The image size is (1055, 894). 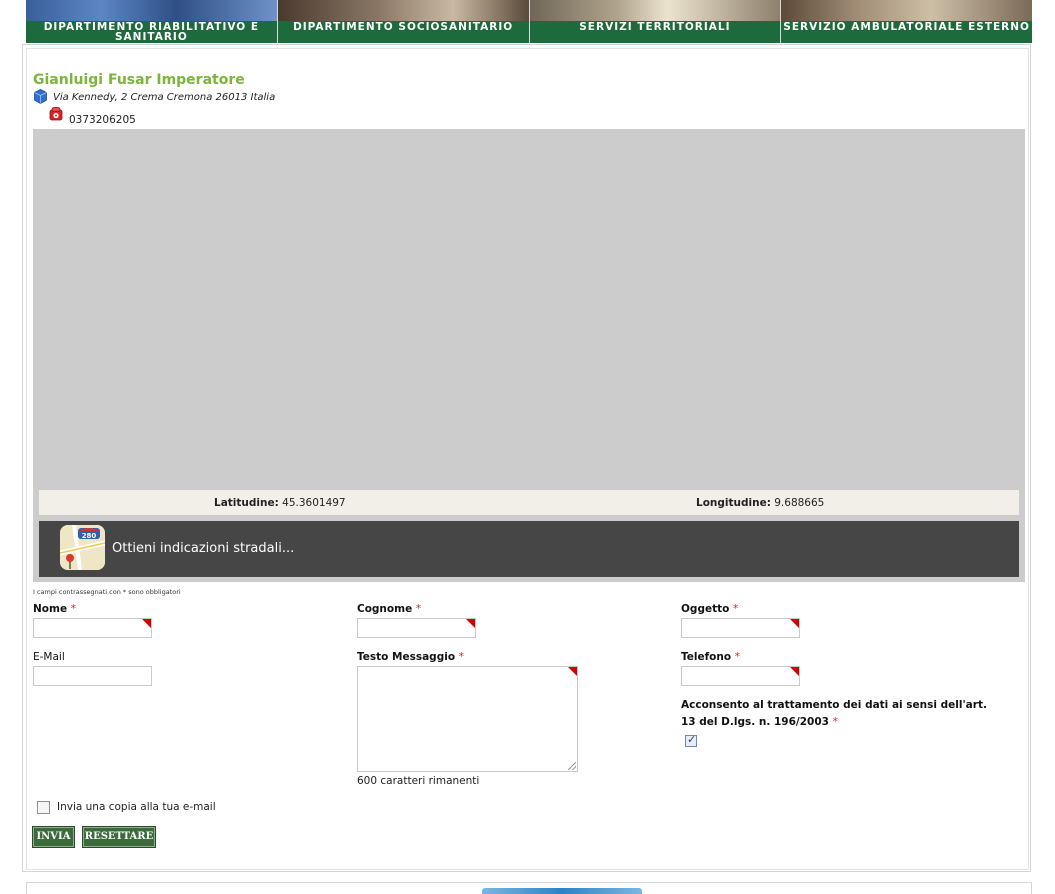 I want to click on latitude-value: 45.3601497, so click(x=314, y=503).